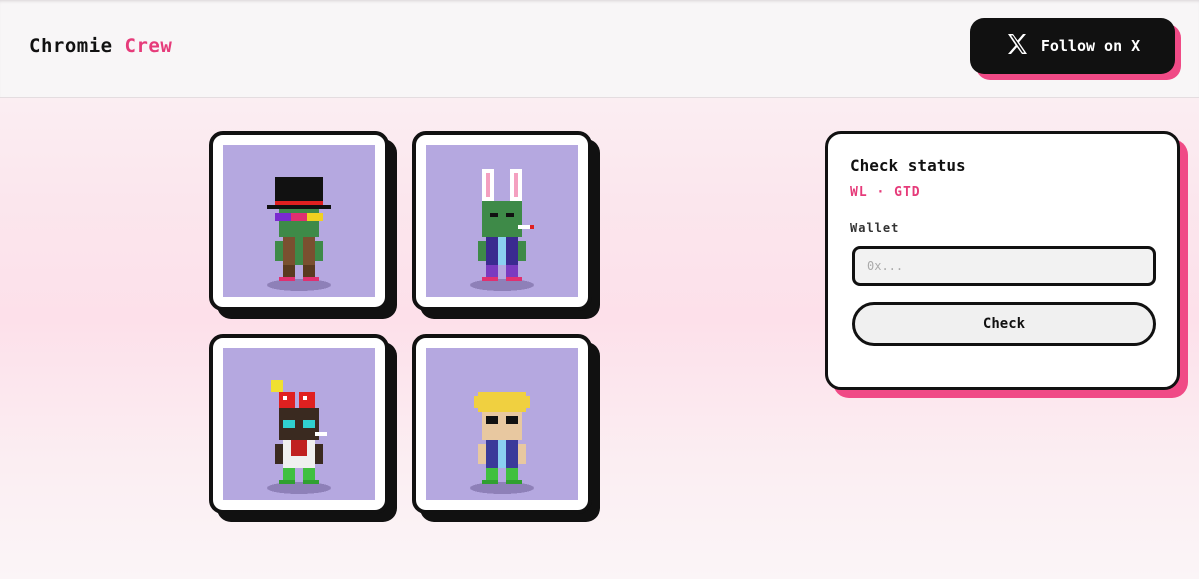 The width and height of the screenshot is (1199, 579). Describe the element at coordinates (1004, 324) in the screenshot. I see `check-button: Check` at that location.